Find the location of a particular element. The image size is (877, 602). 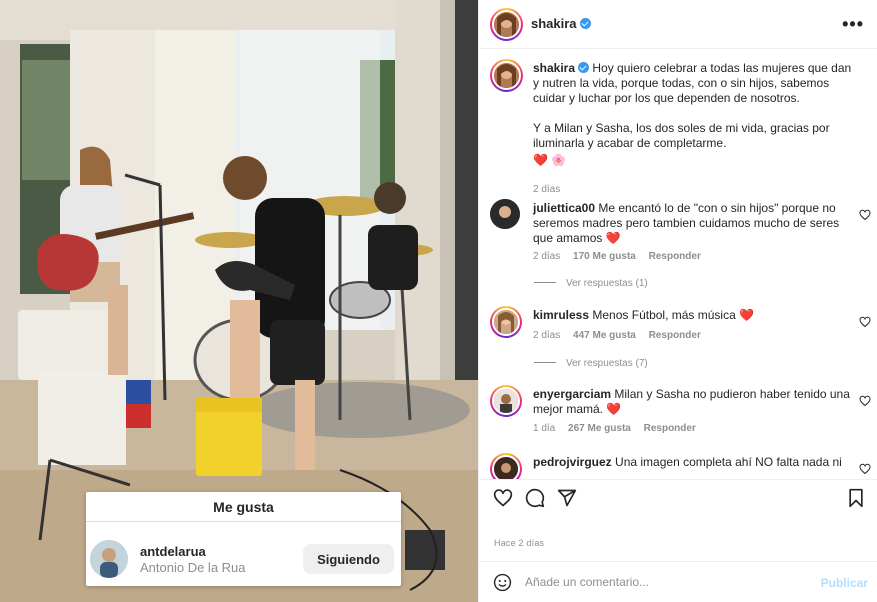

heart-icon is located at coordinates (503, 498).